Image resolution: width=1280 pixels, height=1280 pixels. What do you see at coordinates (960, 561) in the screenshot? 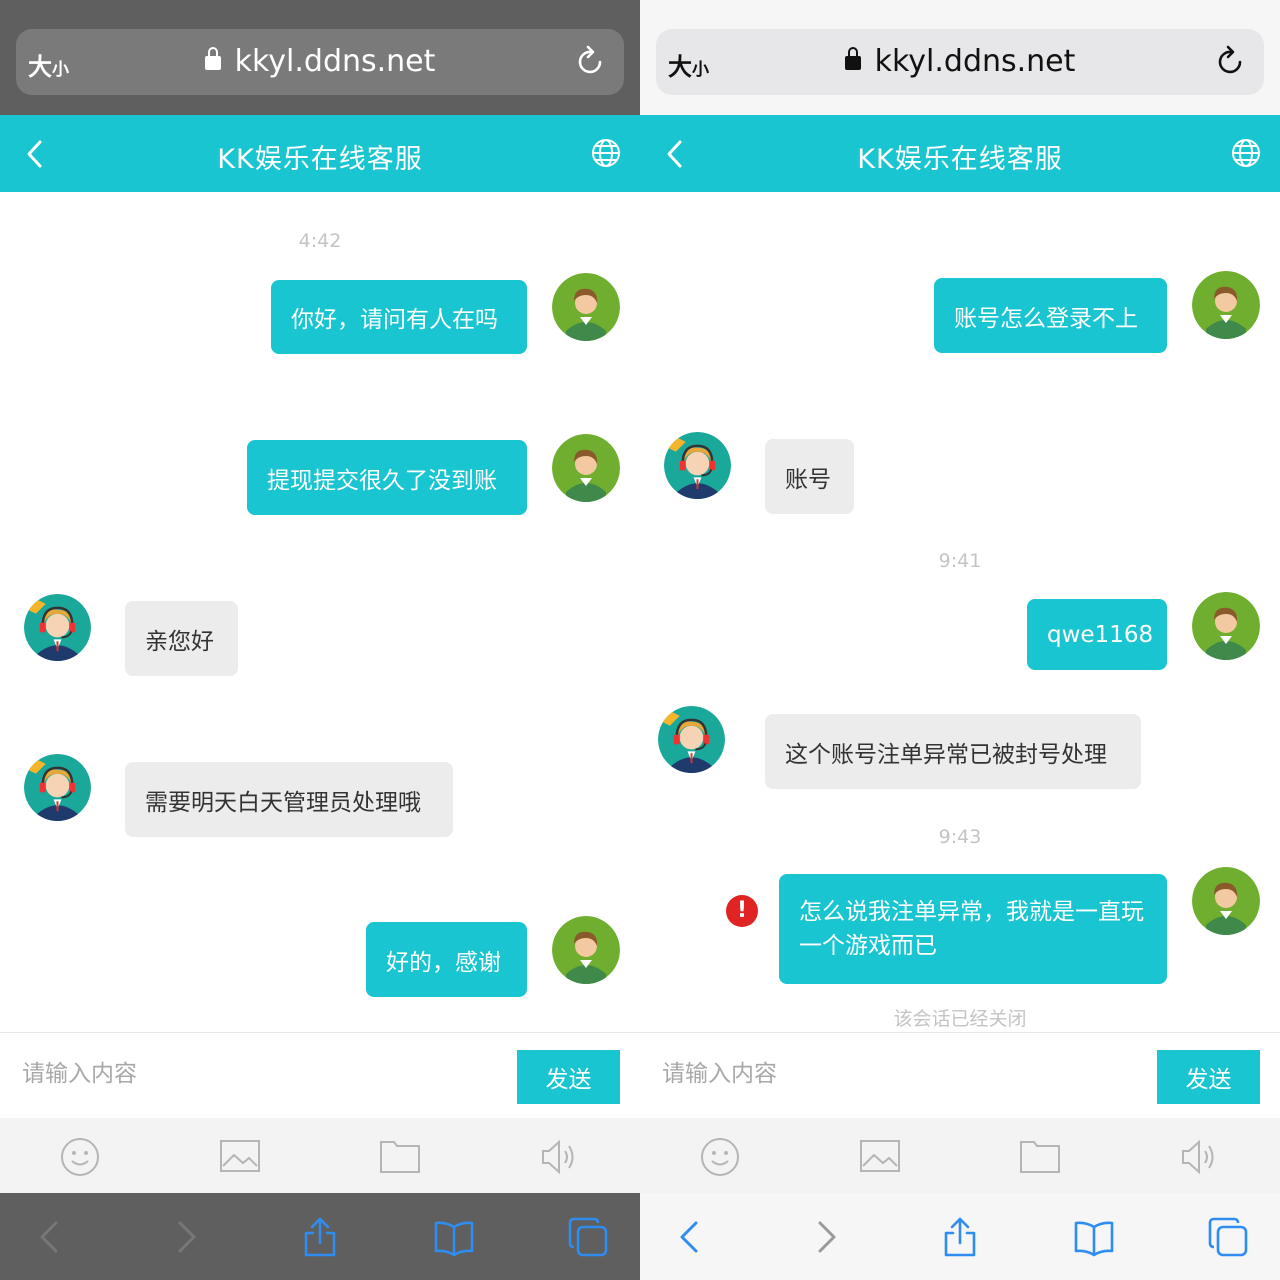
I see `timestamp: 9:41` at bounding box center [960, 561].